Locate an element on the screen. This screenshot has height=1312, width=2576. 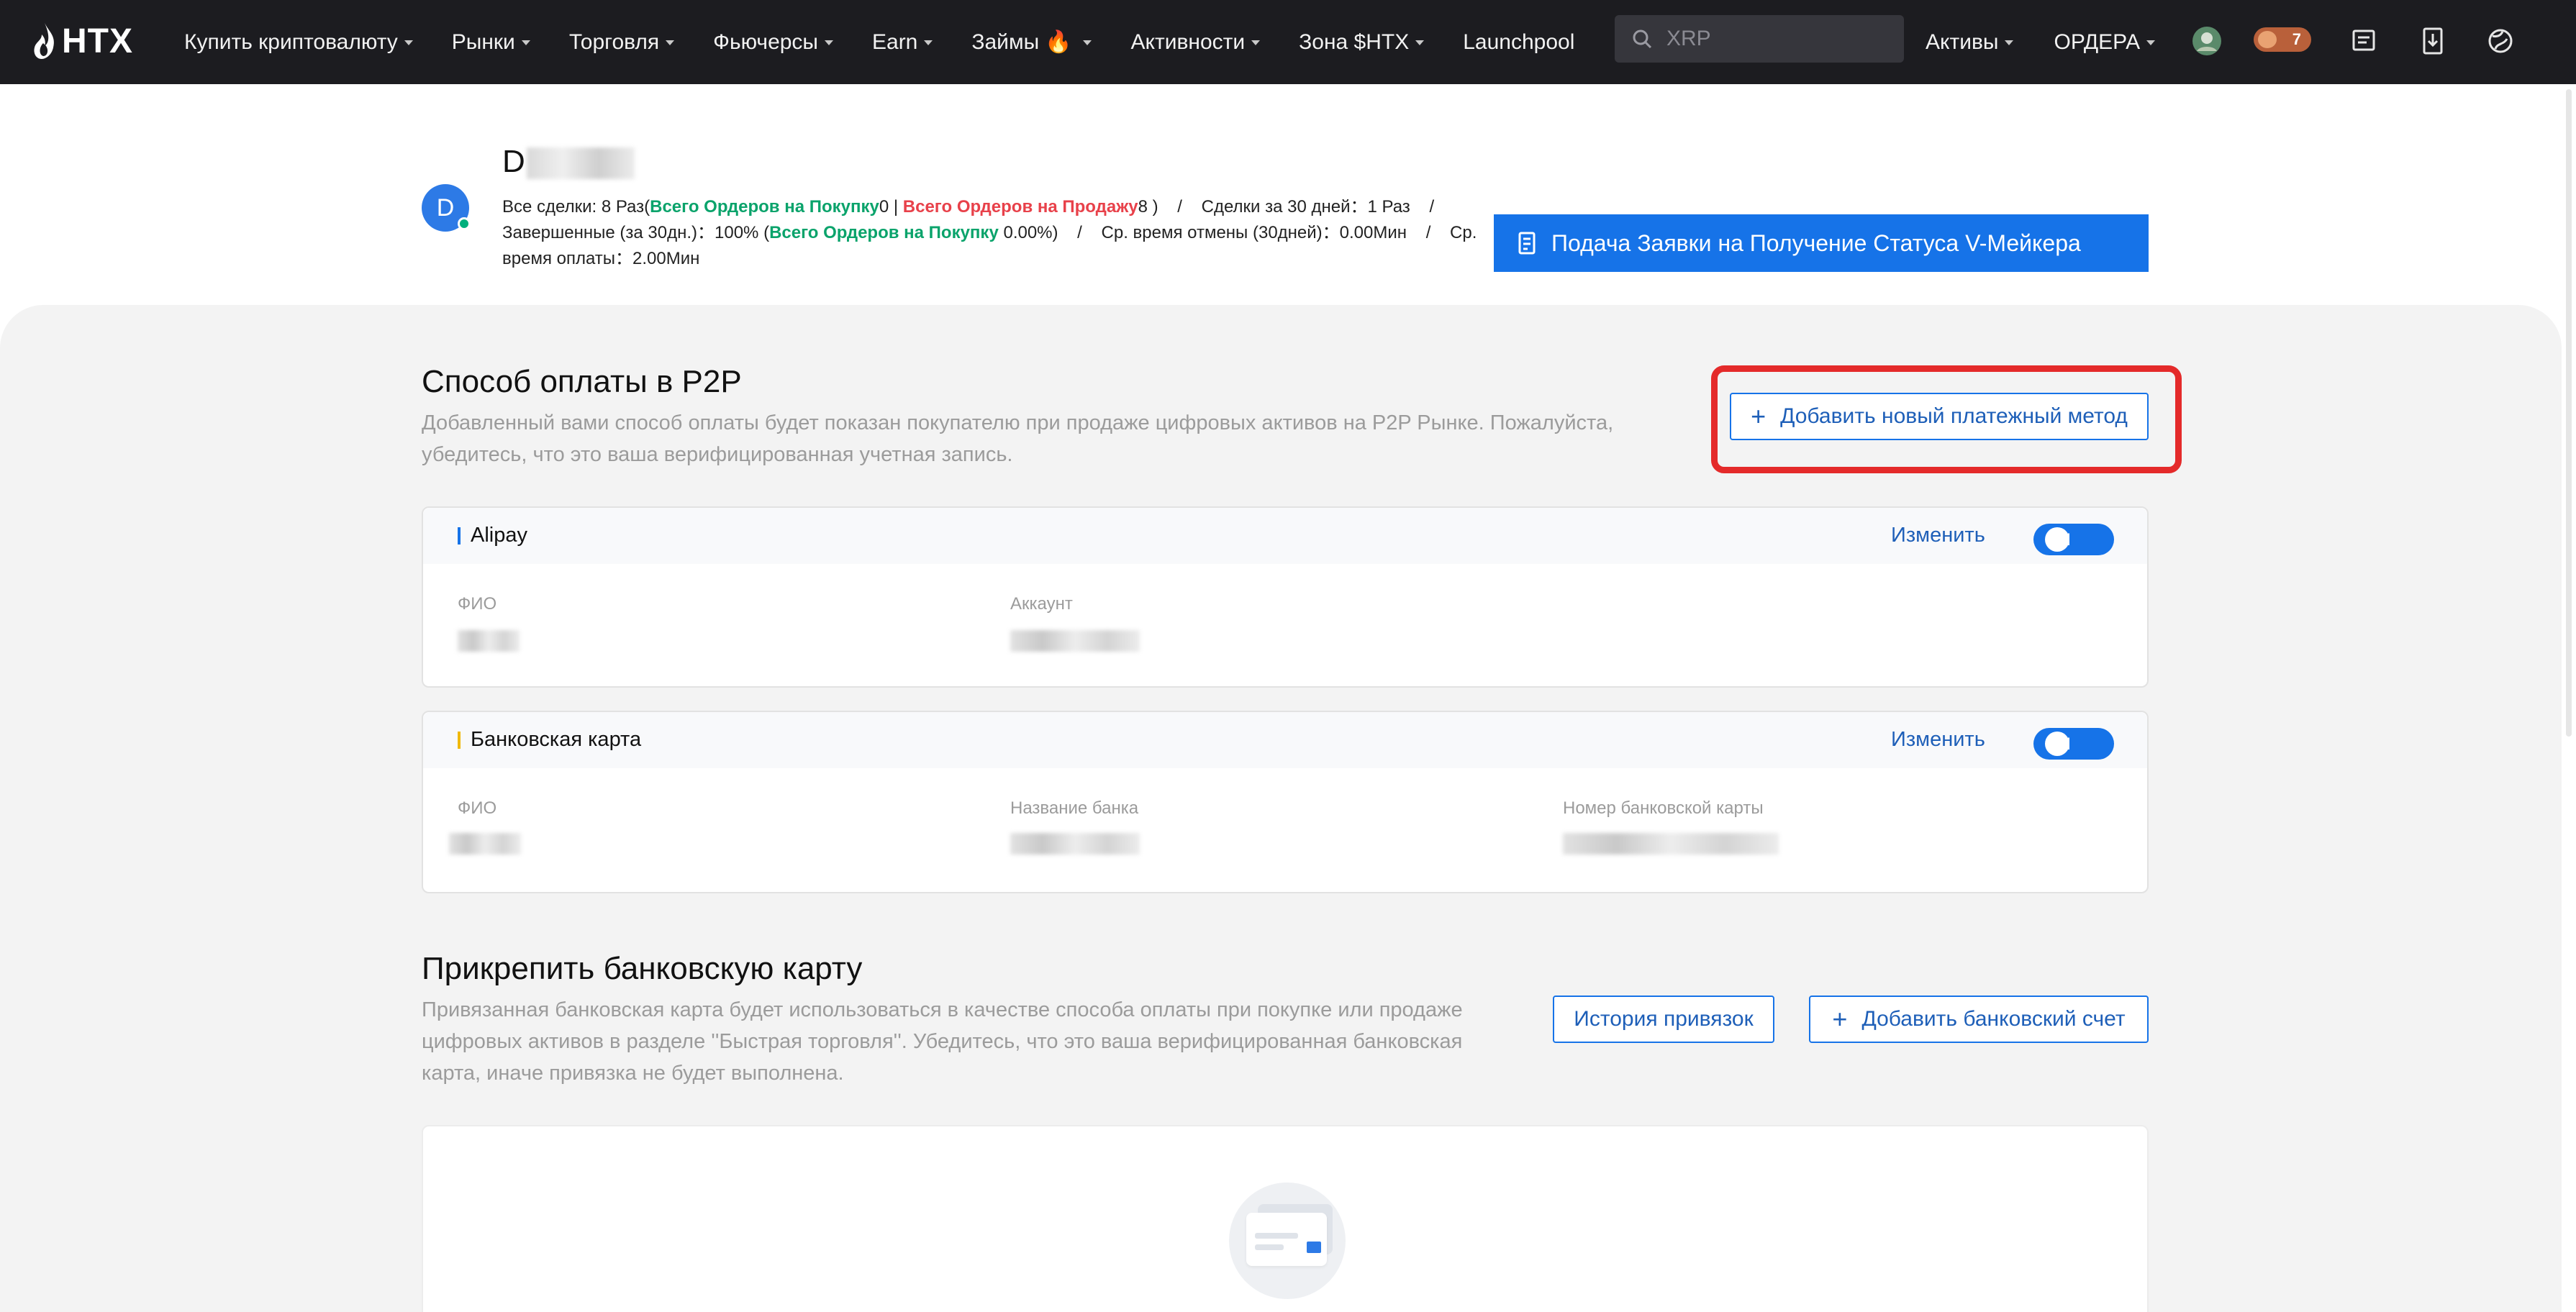
menu-label: Launchpool is located at coordinates (1519, 41).